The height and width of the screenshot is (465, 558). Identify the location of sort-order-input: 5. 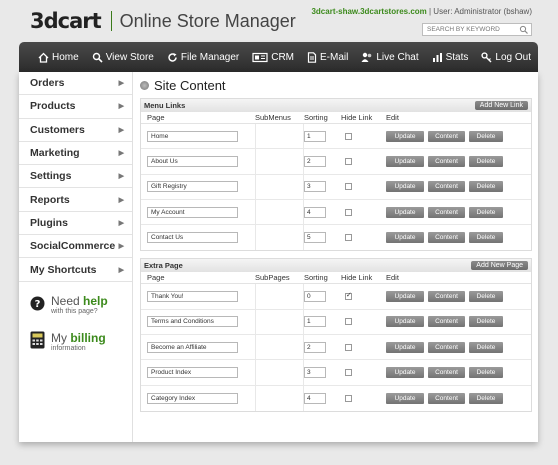
(315, 238).